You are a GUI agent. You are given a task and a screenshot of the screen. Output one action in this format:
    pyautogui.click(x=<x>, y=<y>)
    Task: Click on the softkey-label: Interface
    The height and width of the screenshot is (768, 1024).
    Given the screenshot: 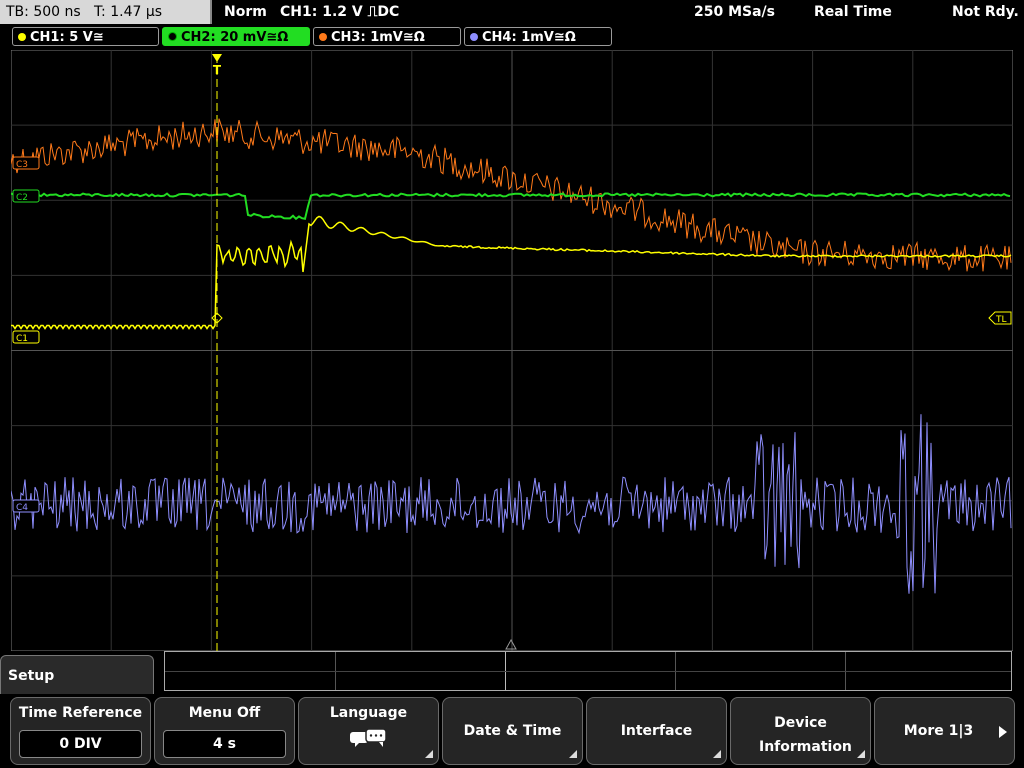 What is the action you would take?
    pyautogui.click(x=656, y=731)
    